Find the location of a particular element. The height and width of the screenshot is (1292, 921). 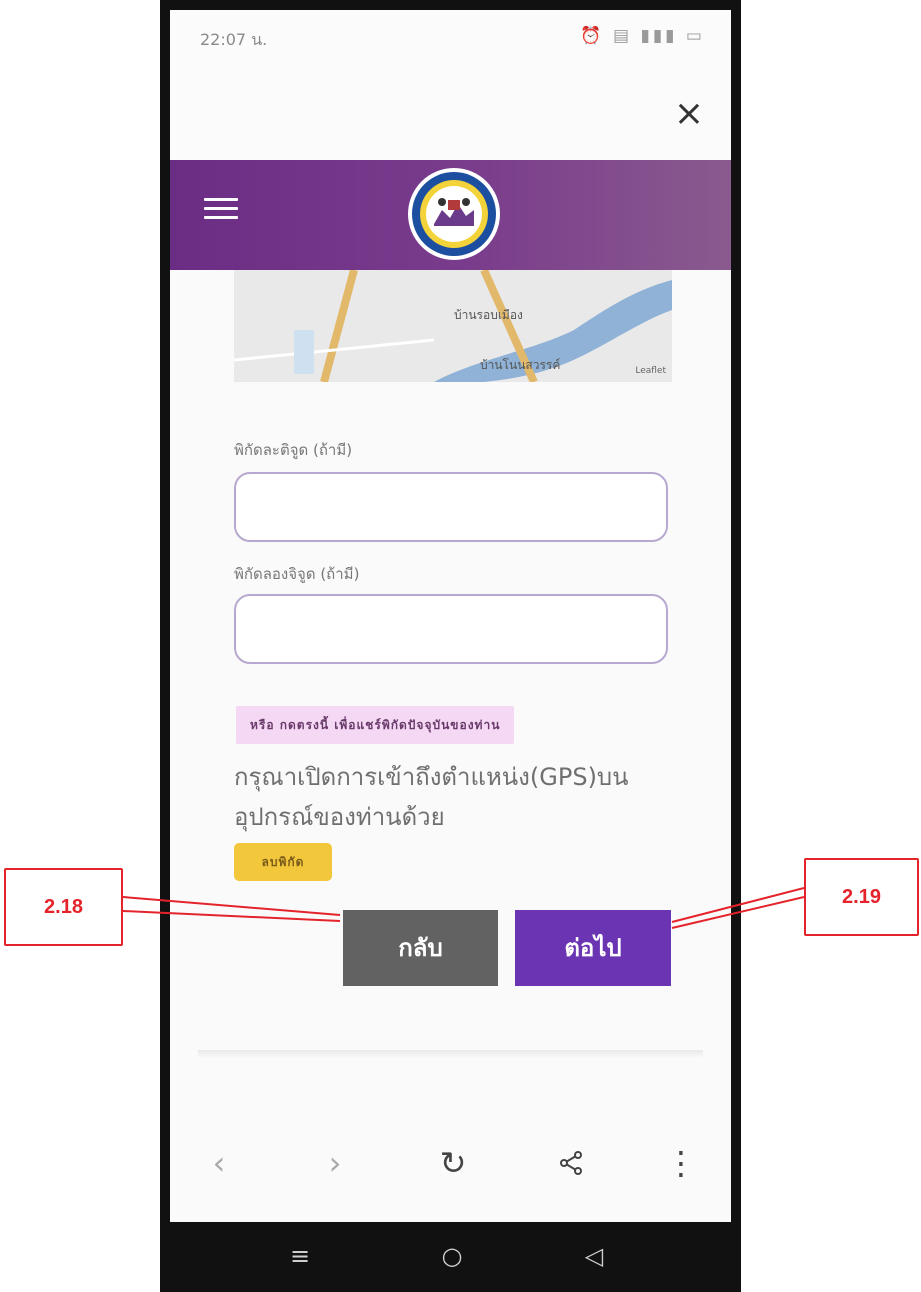

latitude-label: พิกัดละติจูด (ถ้ามี) is located at coordinates (293, 450).